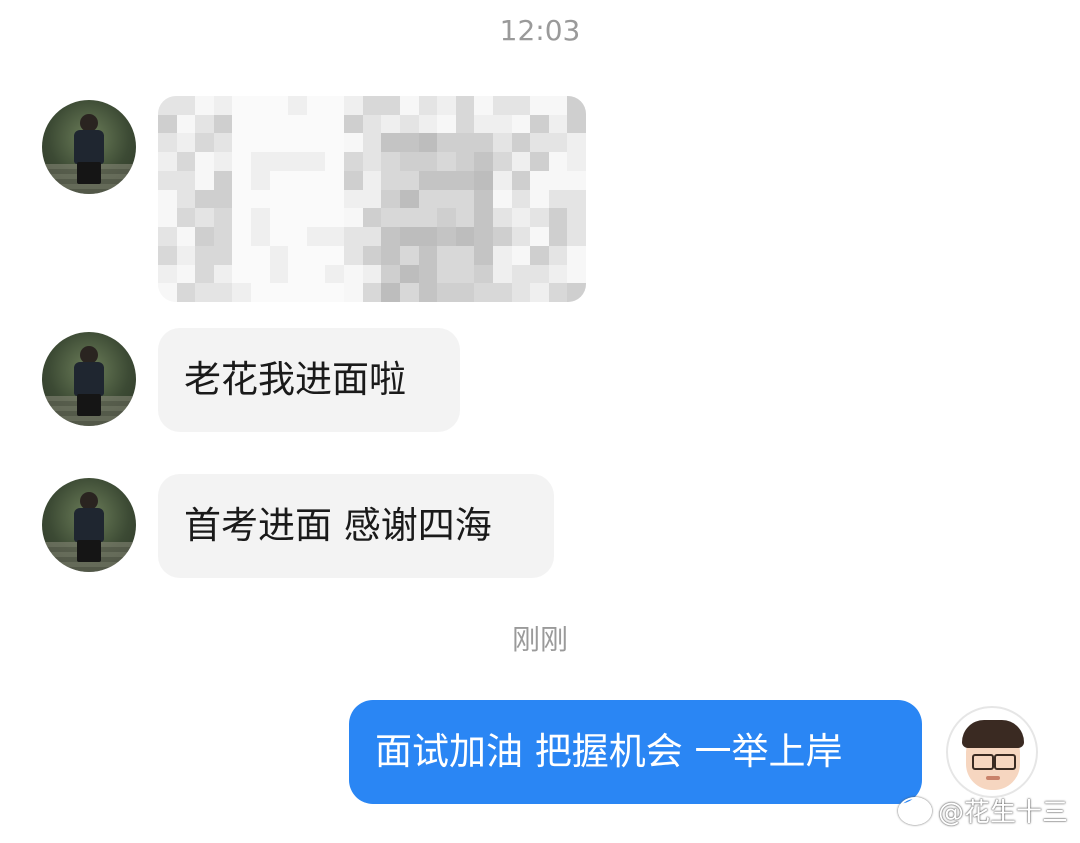 The width and height of the screenshot is (1080, 843). I want to click on avatar-mouth, so click(993, 778).